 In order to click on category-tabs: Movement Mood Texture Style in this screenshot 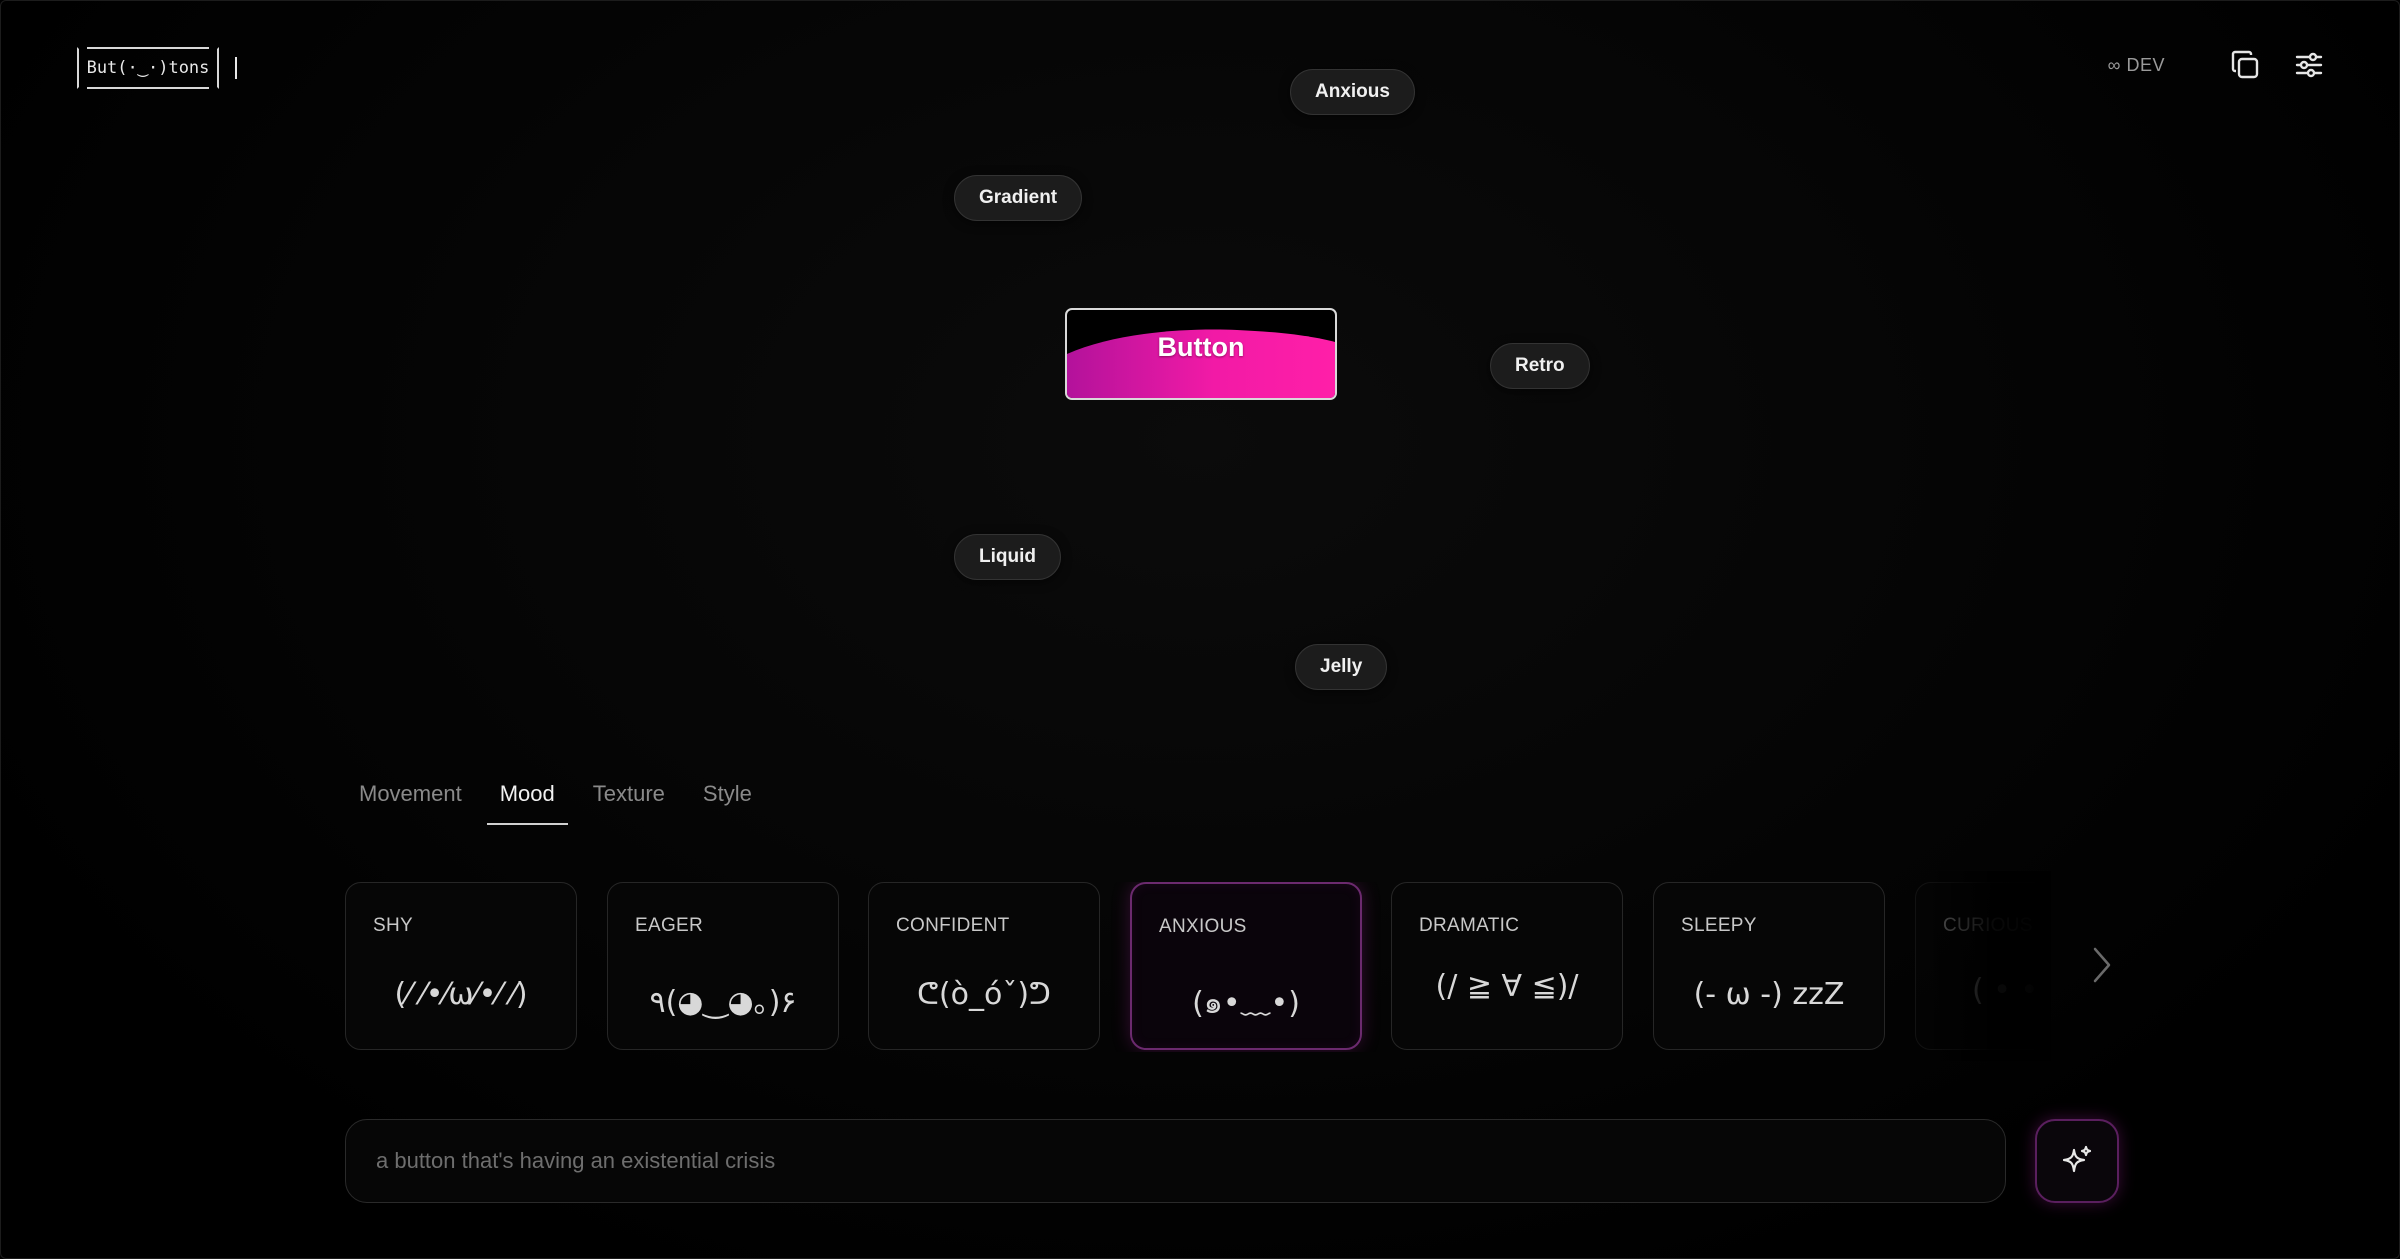, I will do `click(561, 798)`.